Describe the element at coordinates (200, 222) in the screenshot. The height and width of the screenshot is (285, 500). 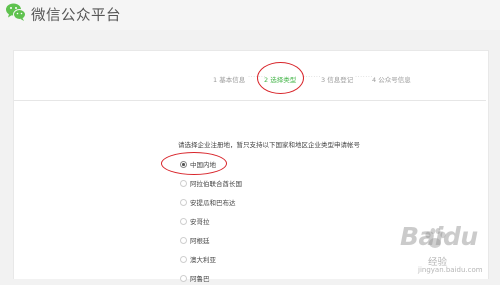
I see `region-label: 安哥拉` at that location.